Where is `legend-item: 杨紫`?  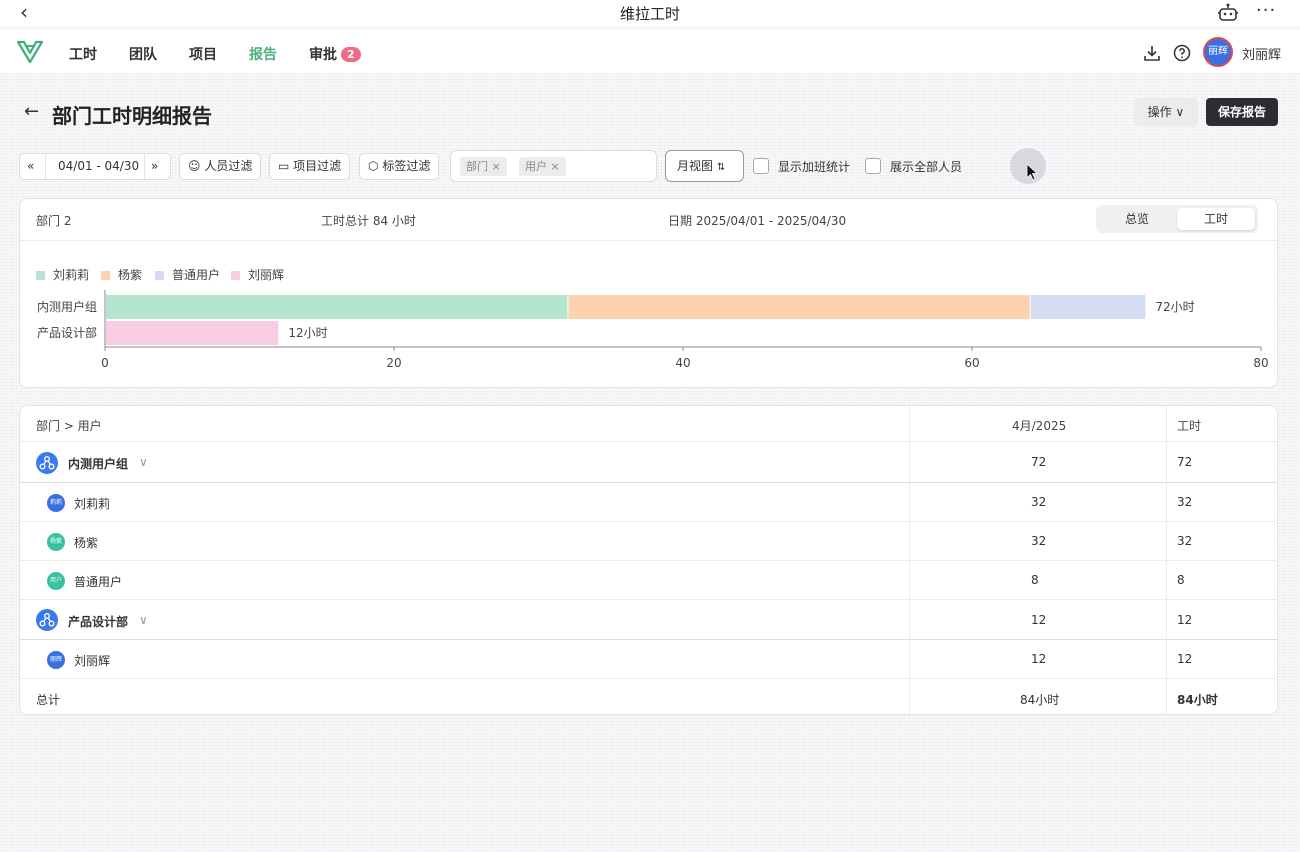 legend-item: 杨紫 is located at coordinates (121, 274).